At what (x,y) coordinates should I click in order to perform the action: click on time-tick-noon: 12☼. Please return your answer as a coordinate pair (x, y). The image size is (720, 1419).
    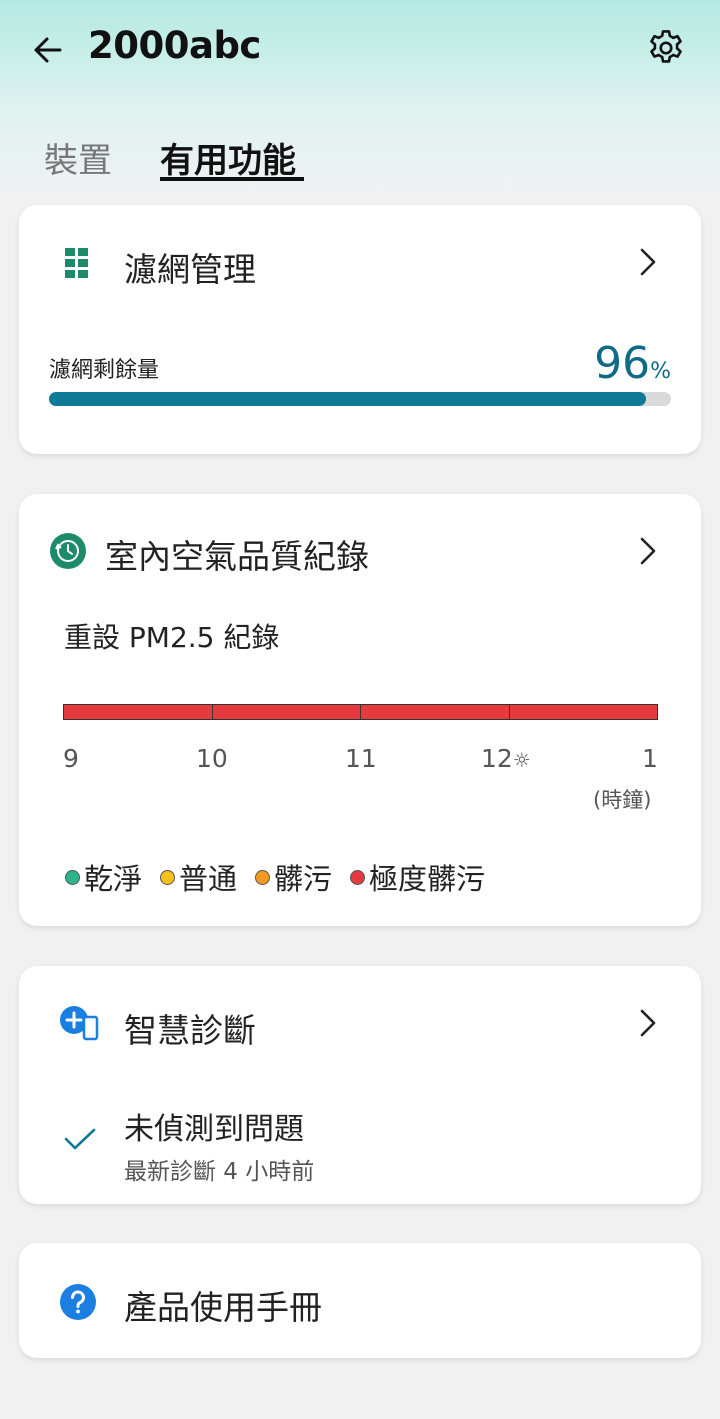
    Looking at the image, I should click on (506, 758).